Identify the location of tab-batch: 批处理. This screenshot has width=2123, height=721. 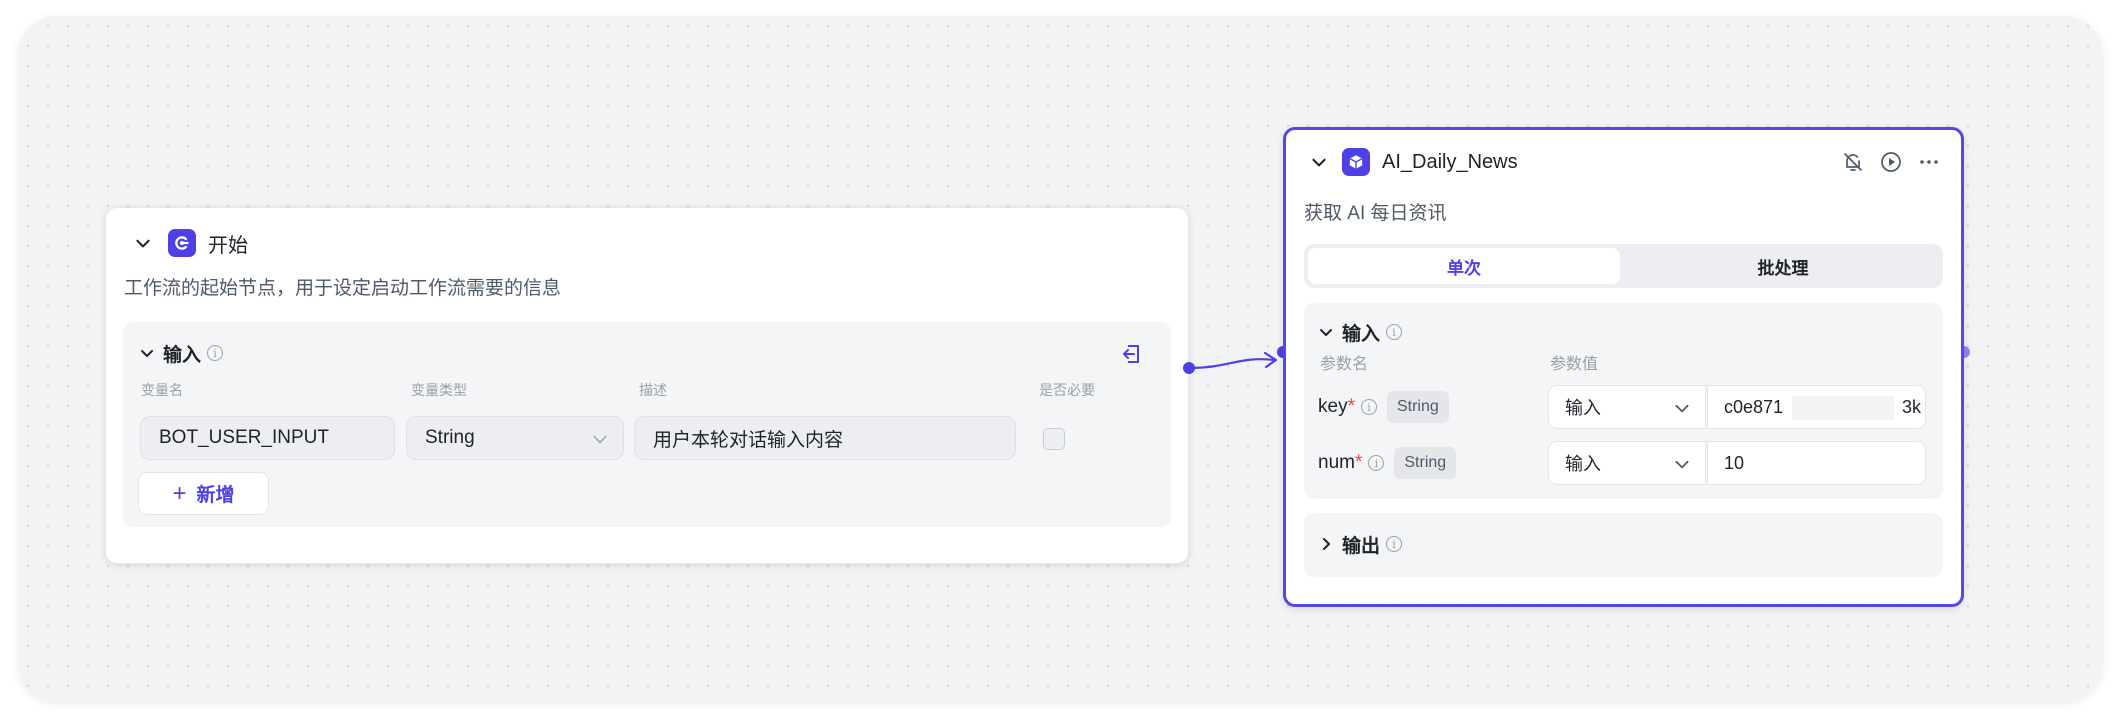
(1783, 266).